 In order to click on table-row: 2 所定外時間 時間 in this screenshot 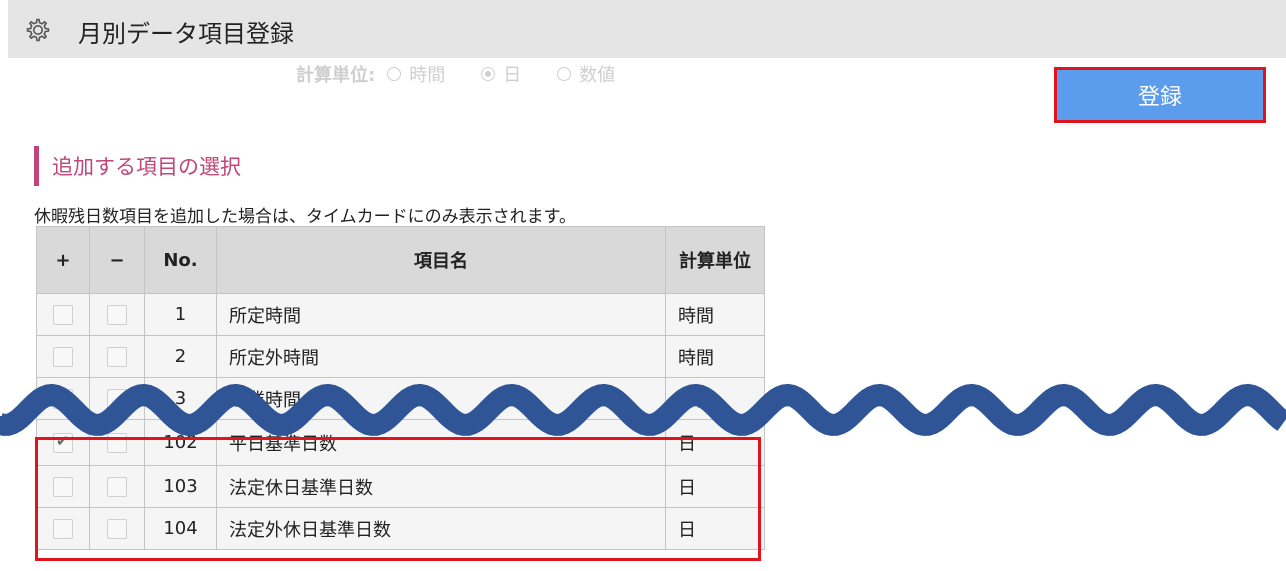, I will do `click(400, 356)`.